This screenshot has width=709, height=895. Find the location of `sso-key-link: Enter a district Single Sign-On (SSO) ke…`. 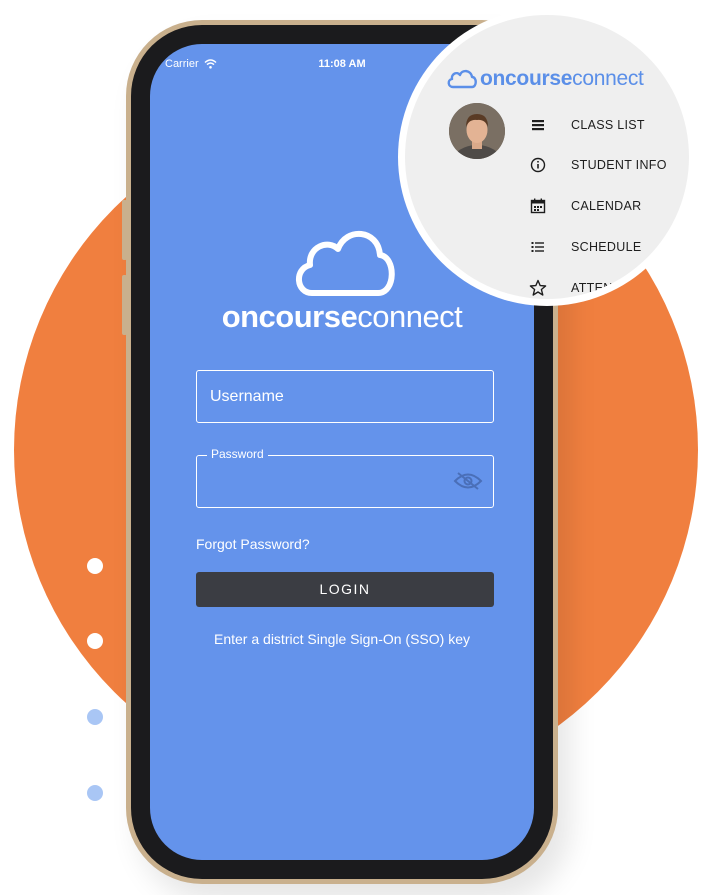

sso-key-link: Enter a district Single Sign-On (SSO) ke… is located at coordinates (342, 639).